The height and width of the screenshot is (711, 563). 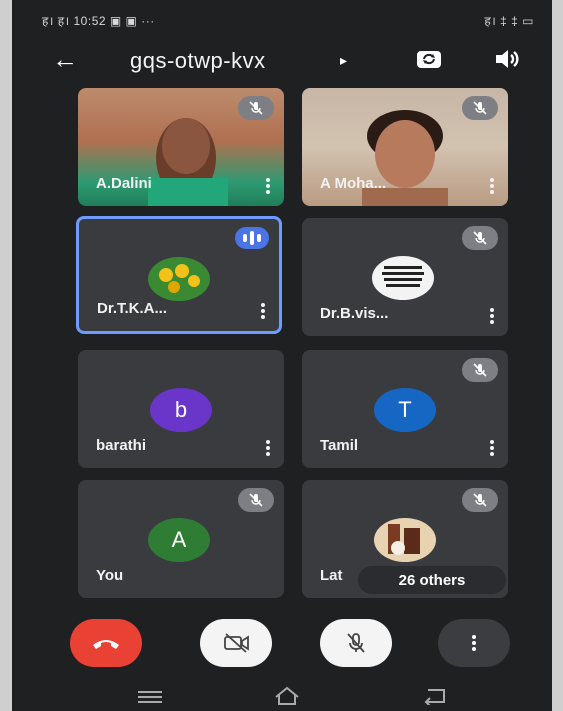 I want to click on system-nav-bar, so click(x=282, y=697).